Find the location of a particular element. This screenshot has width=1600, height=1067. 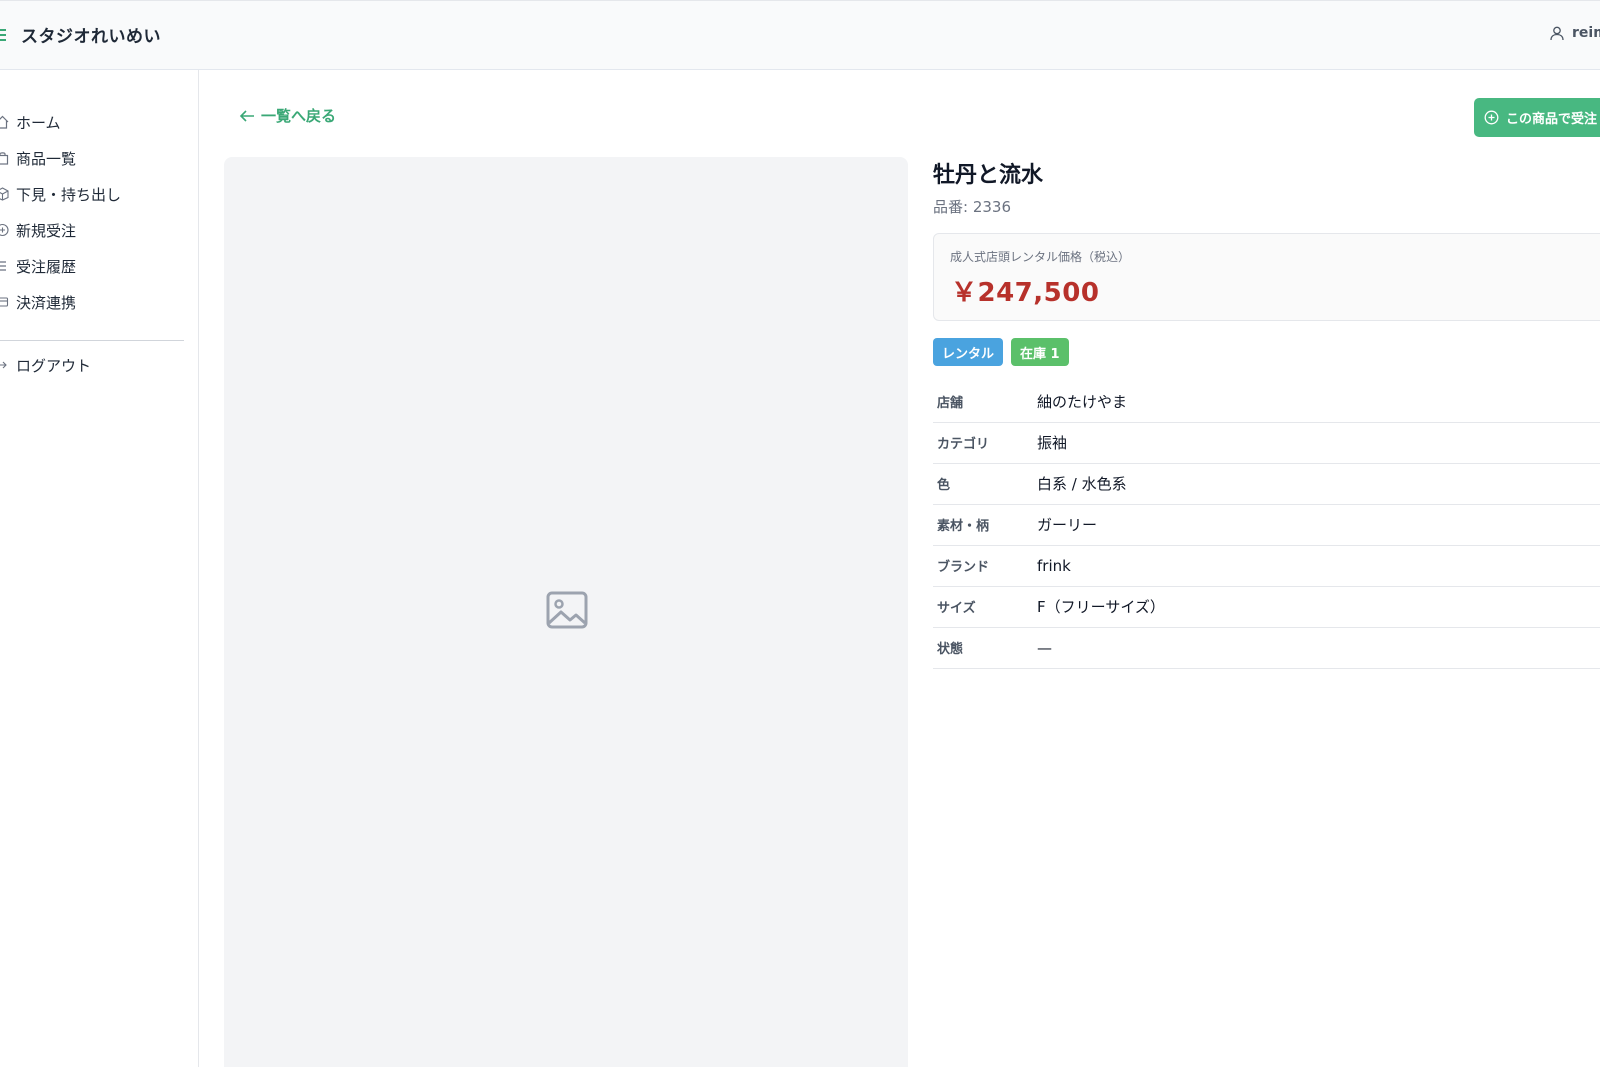

menu-icon is located at coordinates (3, 35).